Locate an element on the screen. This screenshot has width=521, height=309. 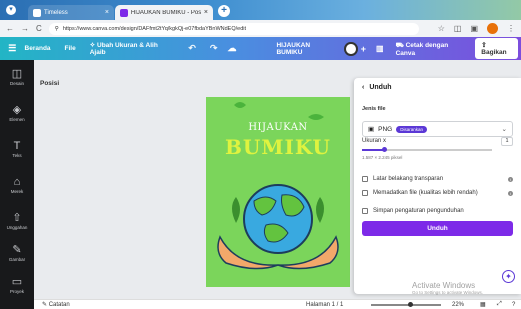
notes-button: ✎ Catatan is located at coordinates (56, 304).